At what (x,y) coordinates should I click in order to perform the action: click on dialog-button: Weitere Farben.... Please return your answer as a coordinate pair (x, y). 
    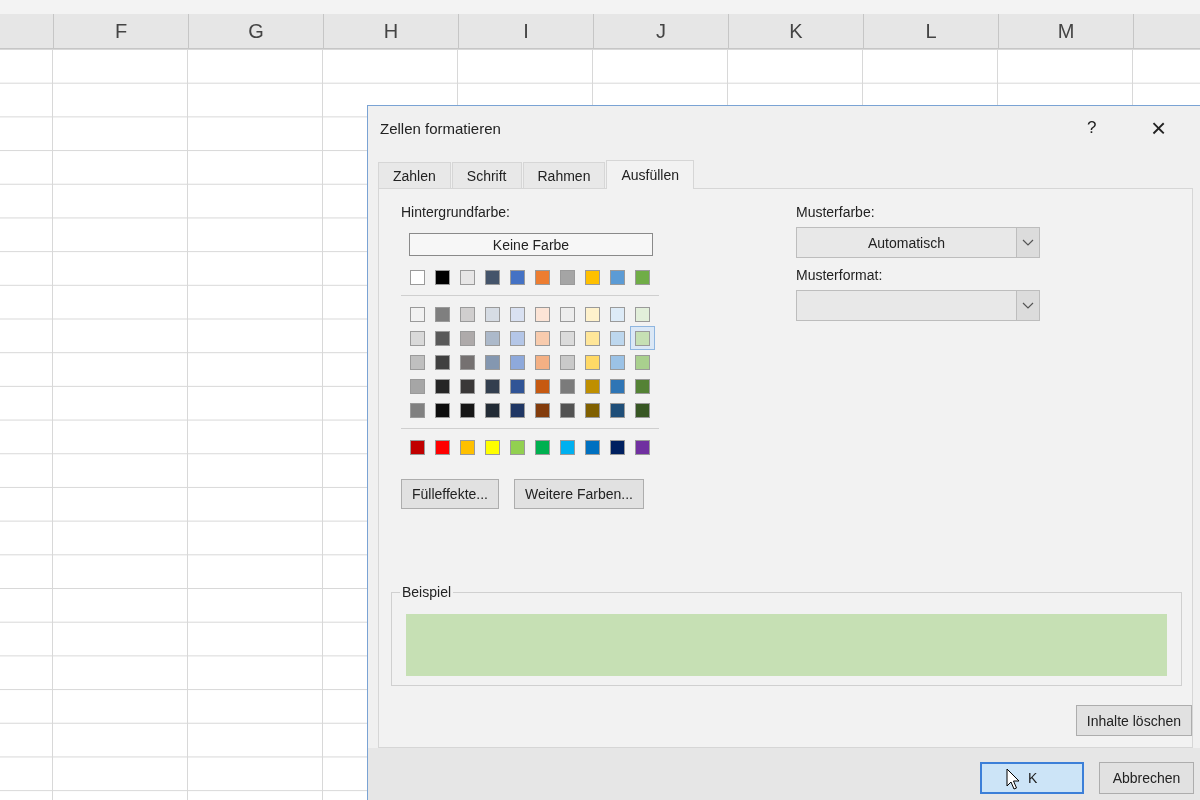
    Looking at the image, I should click on (579, 494).